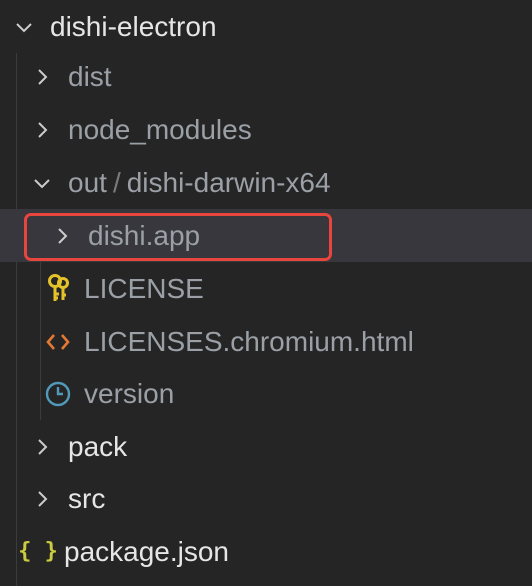  Describe the element at coordinates (266, 498) in the screenshot. I see `tree-item-src: src` at that location.